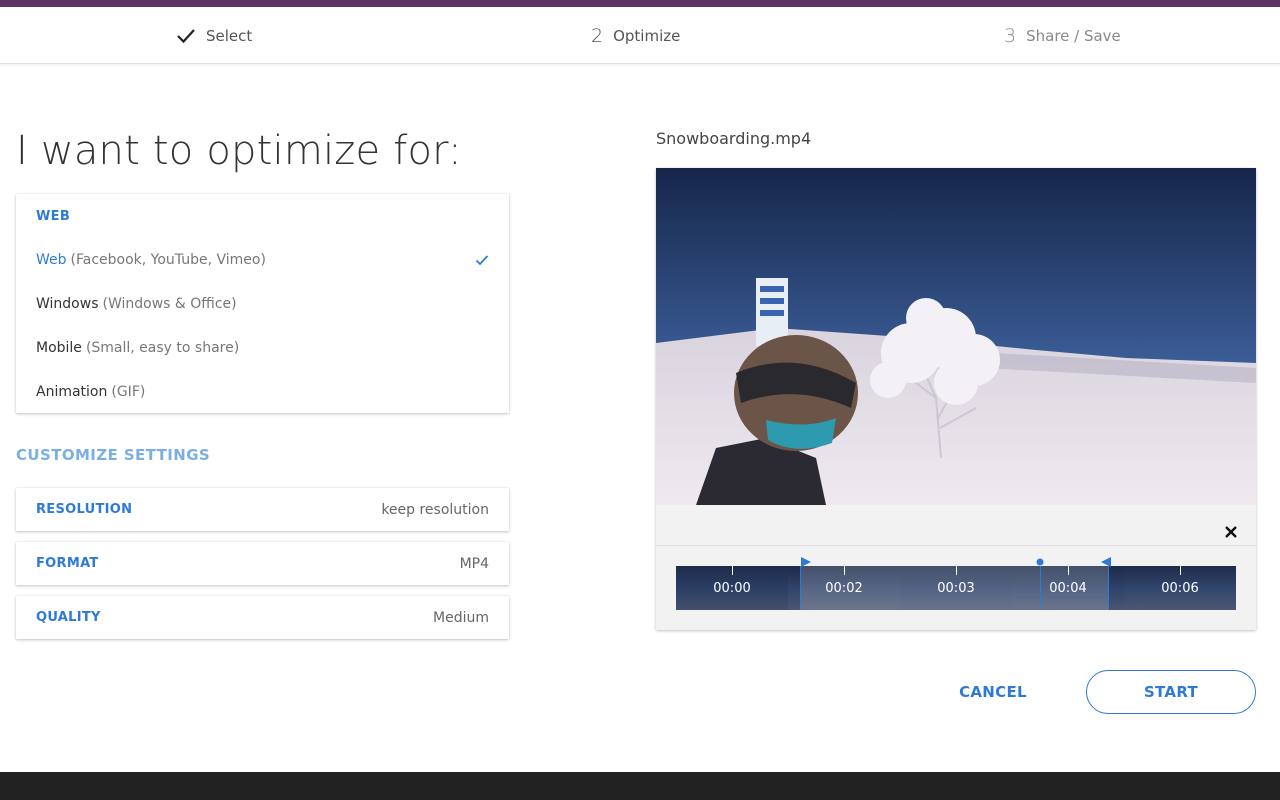 The height and width of the screenshot is (800, 1280). What do you see at coordinates (640, 3) in the screenshot?
I see `brand-top-bar` at bounding box center [640, 3].